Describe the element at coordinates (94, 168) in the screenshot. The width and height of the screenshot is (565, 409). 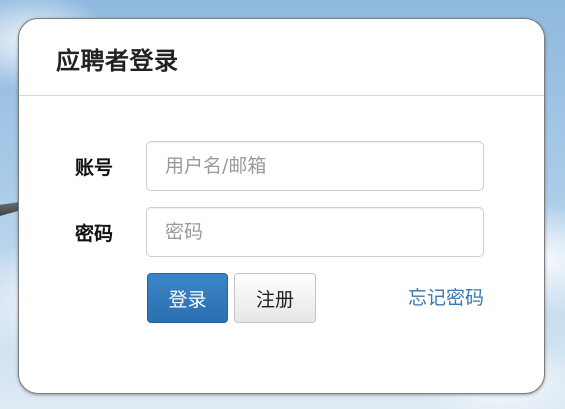
I see `account-label: 账号` at that location.